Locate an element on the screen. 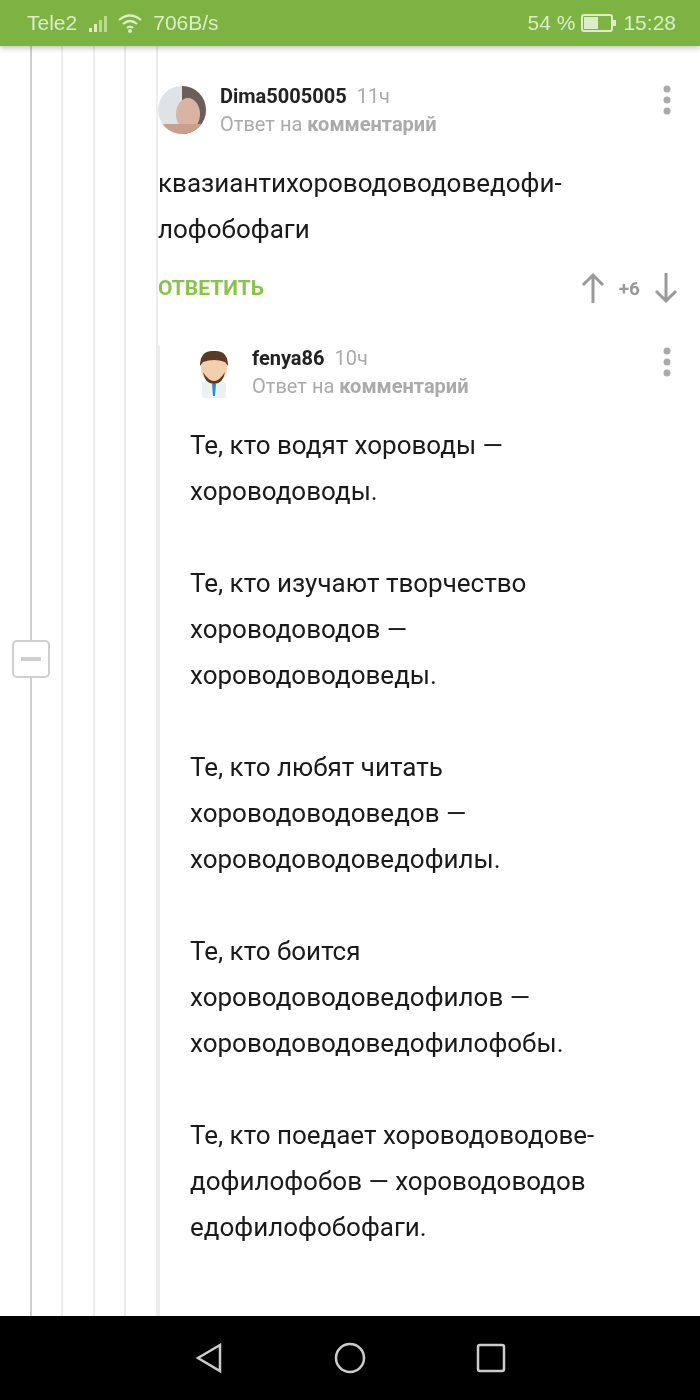 This screenshot has width=700, height=1400. battery-percent: 54 % is located at coordinates (551, 23).